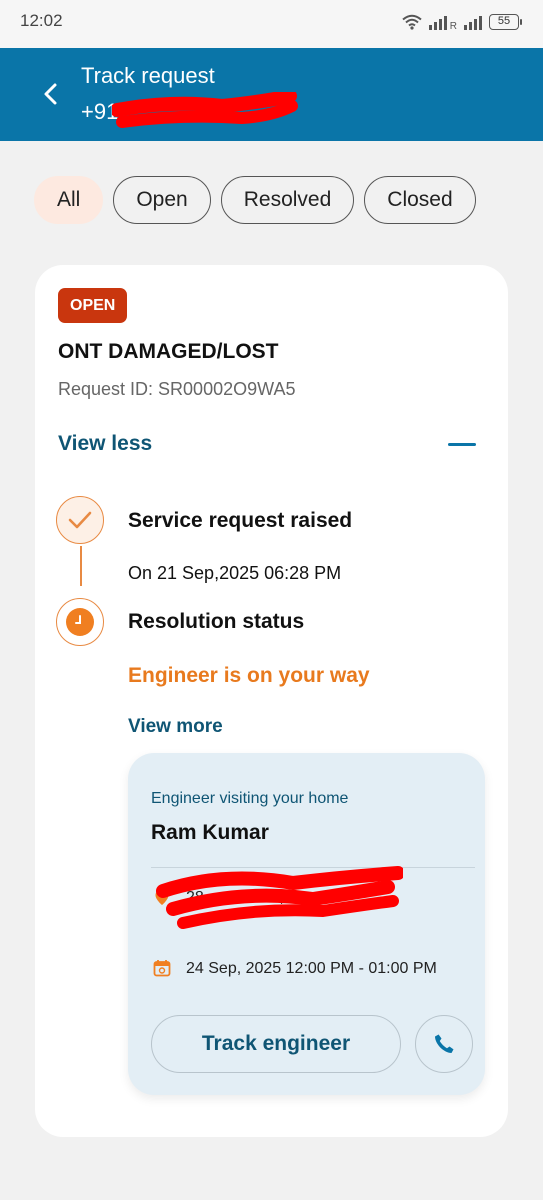 The height and width of the screenshot is (1200, 543). I want to click on timeline-connector, so click(81, 566).